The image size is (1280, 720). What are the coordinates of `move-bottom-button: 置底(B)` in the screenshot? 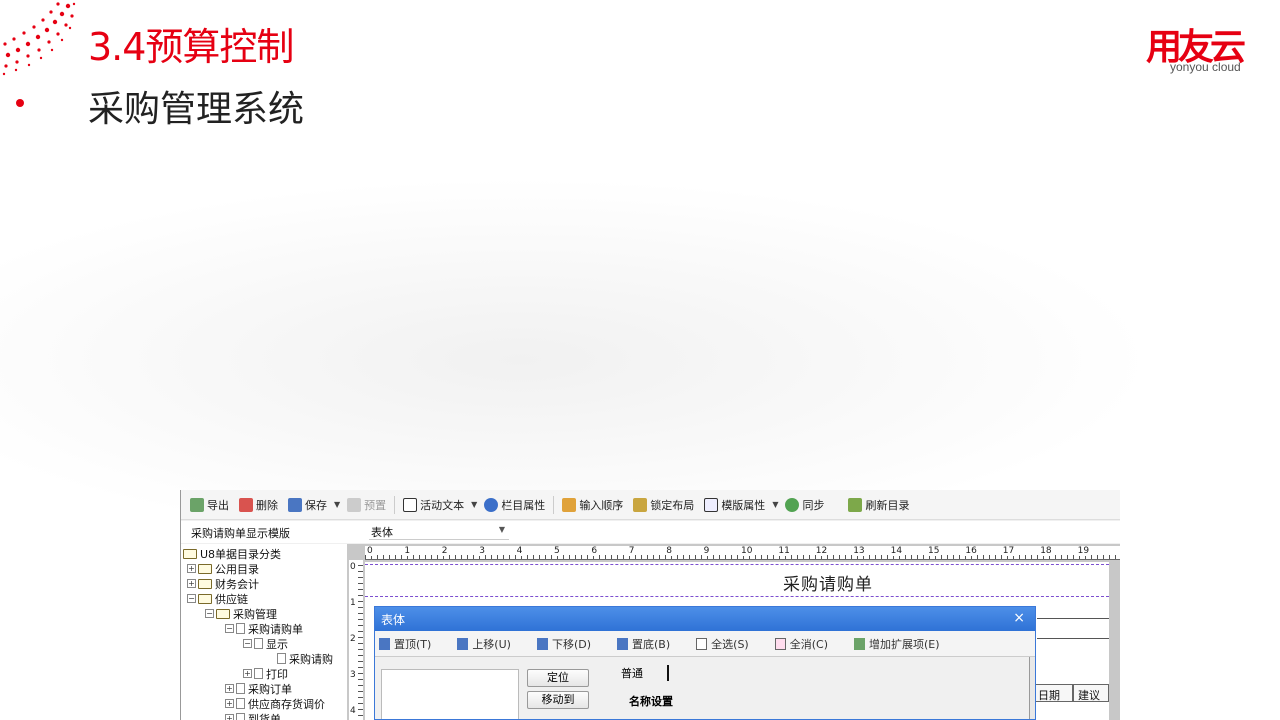 It's located at (643, 644).